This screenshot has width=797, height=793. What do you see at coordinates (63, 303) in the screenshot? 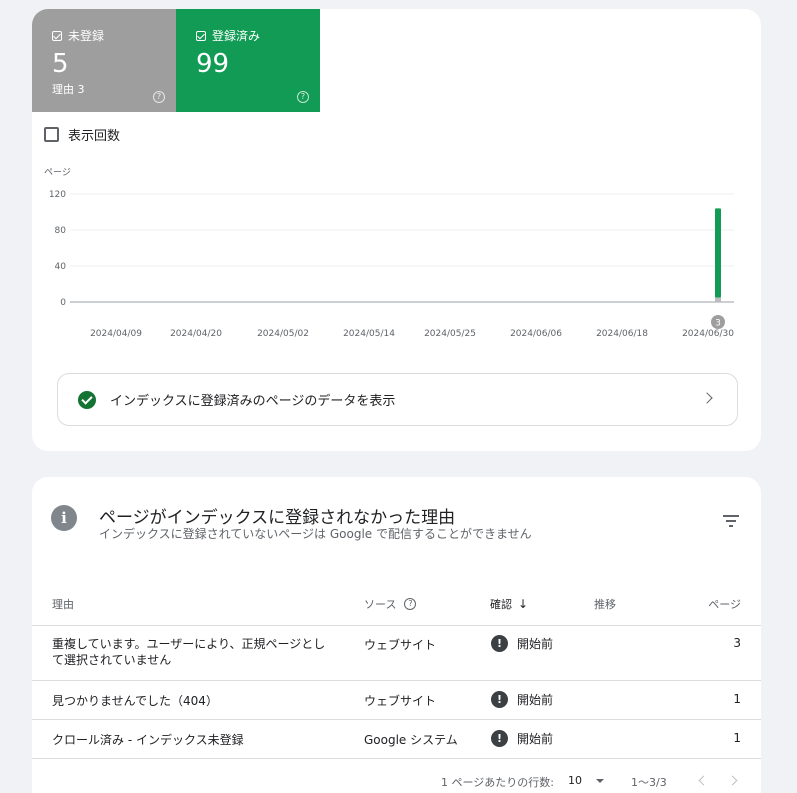
I see `y-tick-label: 0` at bounding box center [63, 303].